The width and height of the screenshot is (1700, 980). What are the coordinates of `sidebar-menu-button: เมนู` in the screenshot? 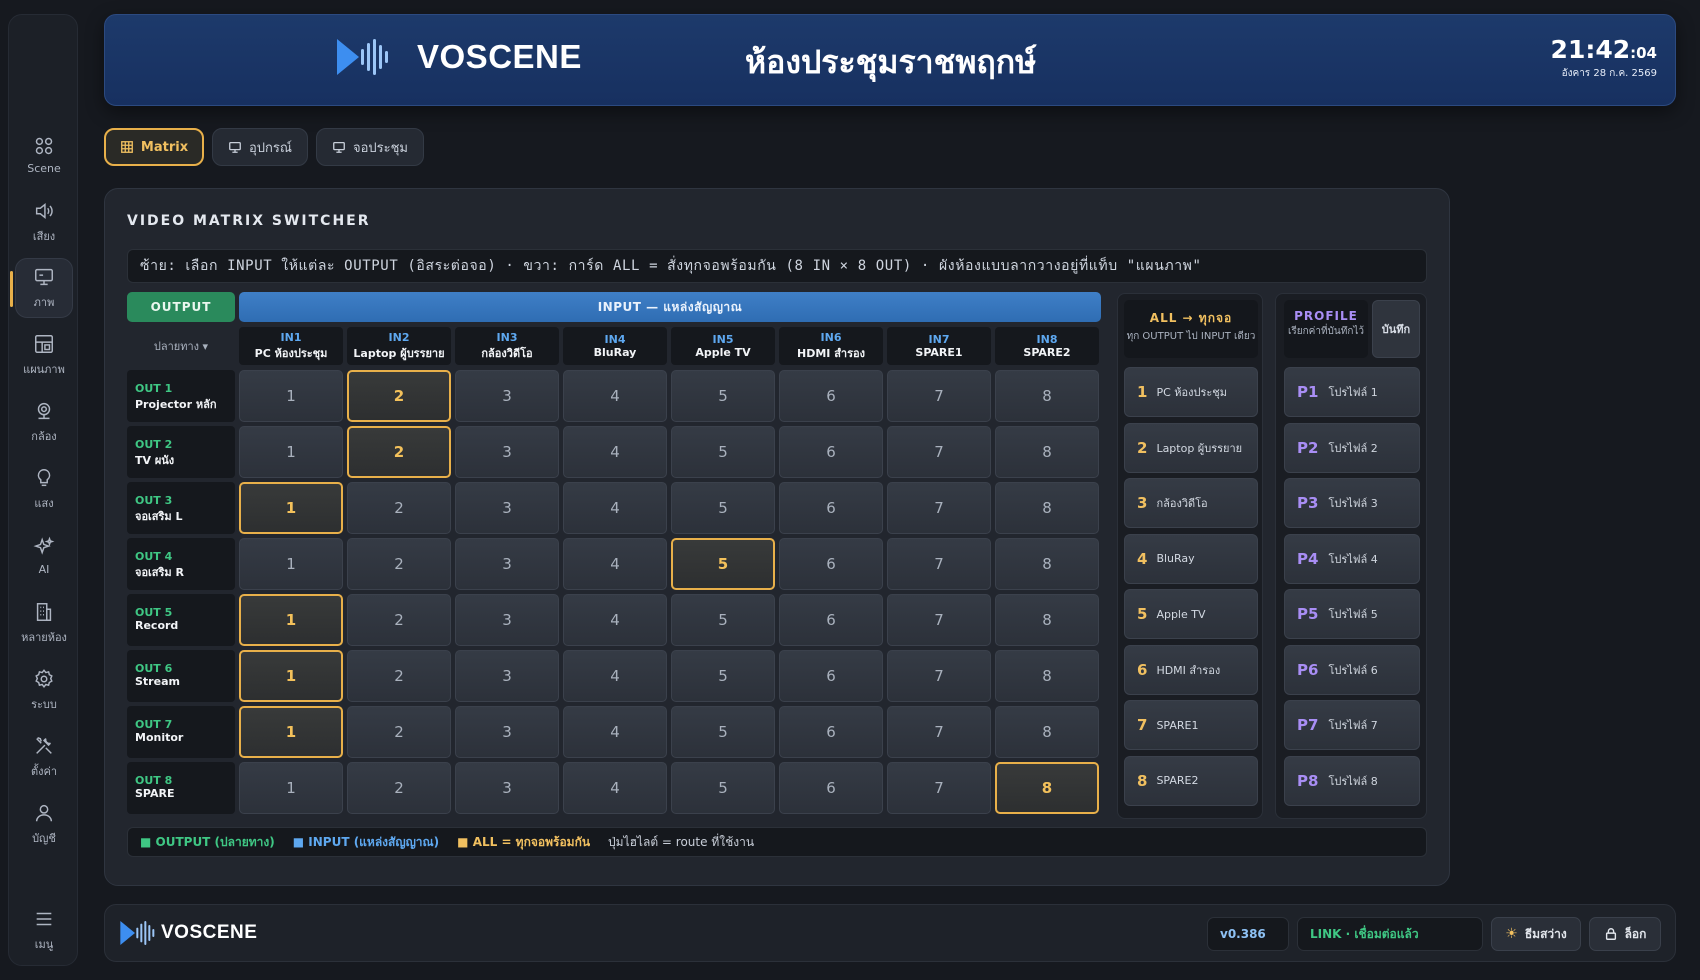 It's located at (44, 930).